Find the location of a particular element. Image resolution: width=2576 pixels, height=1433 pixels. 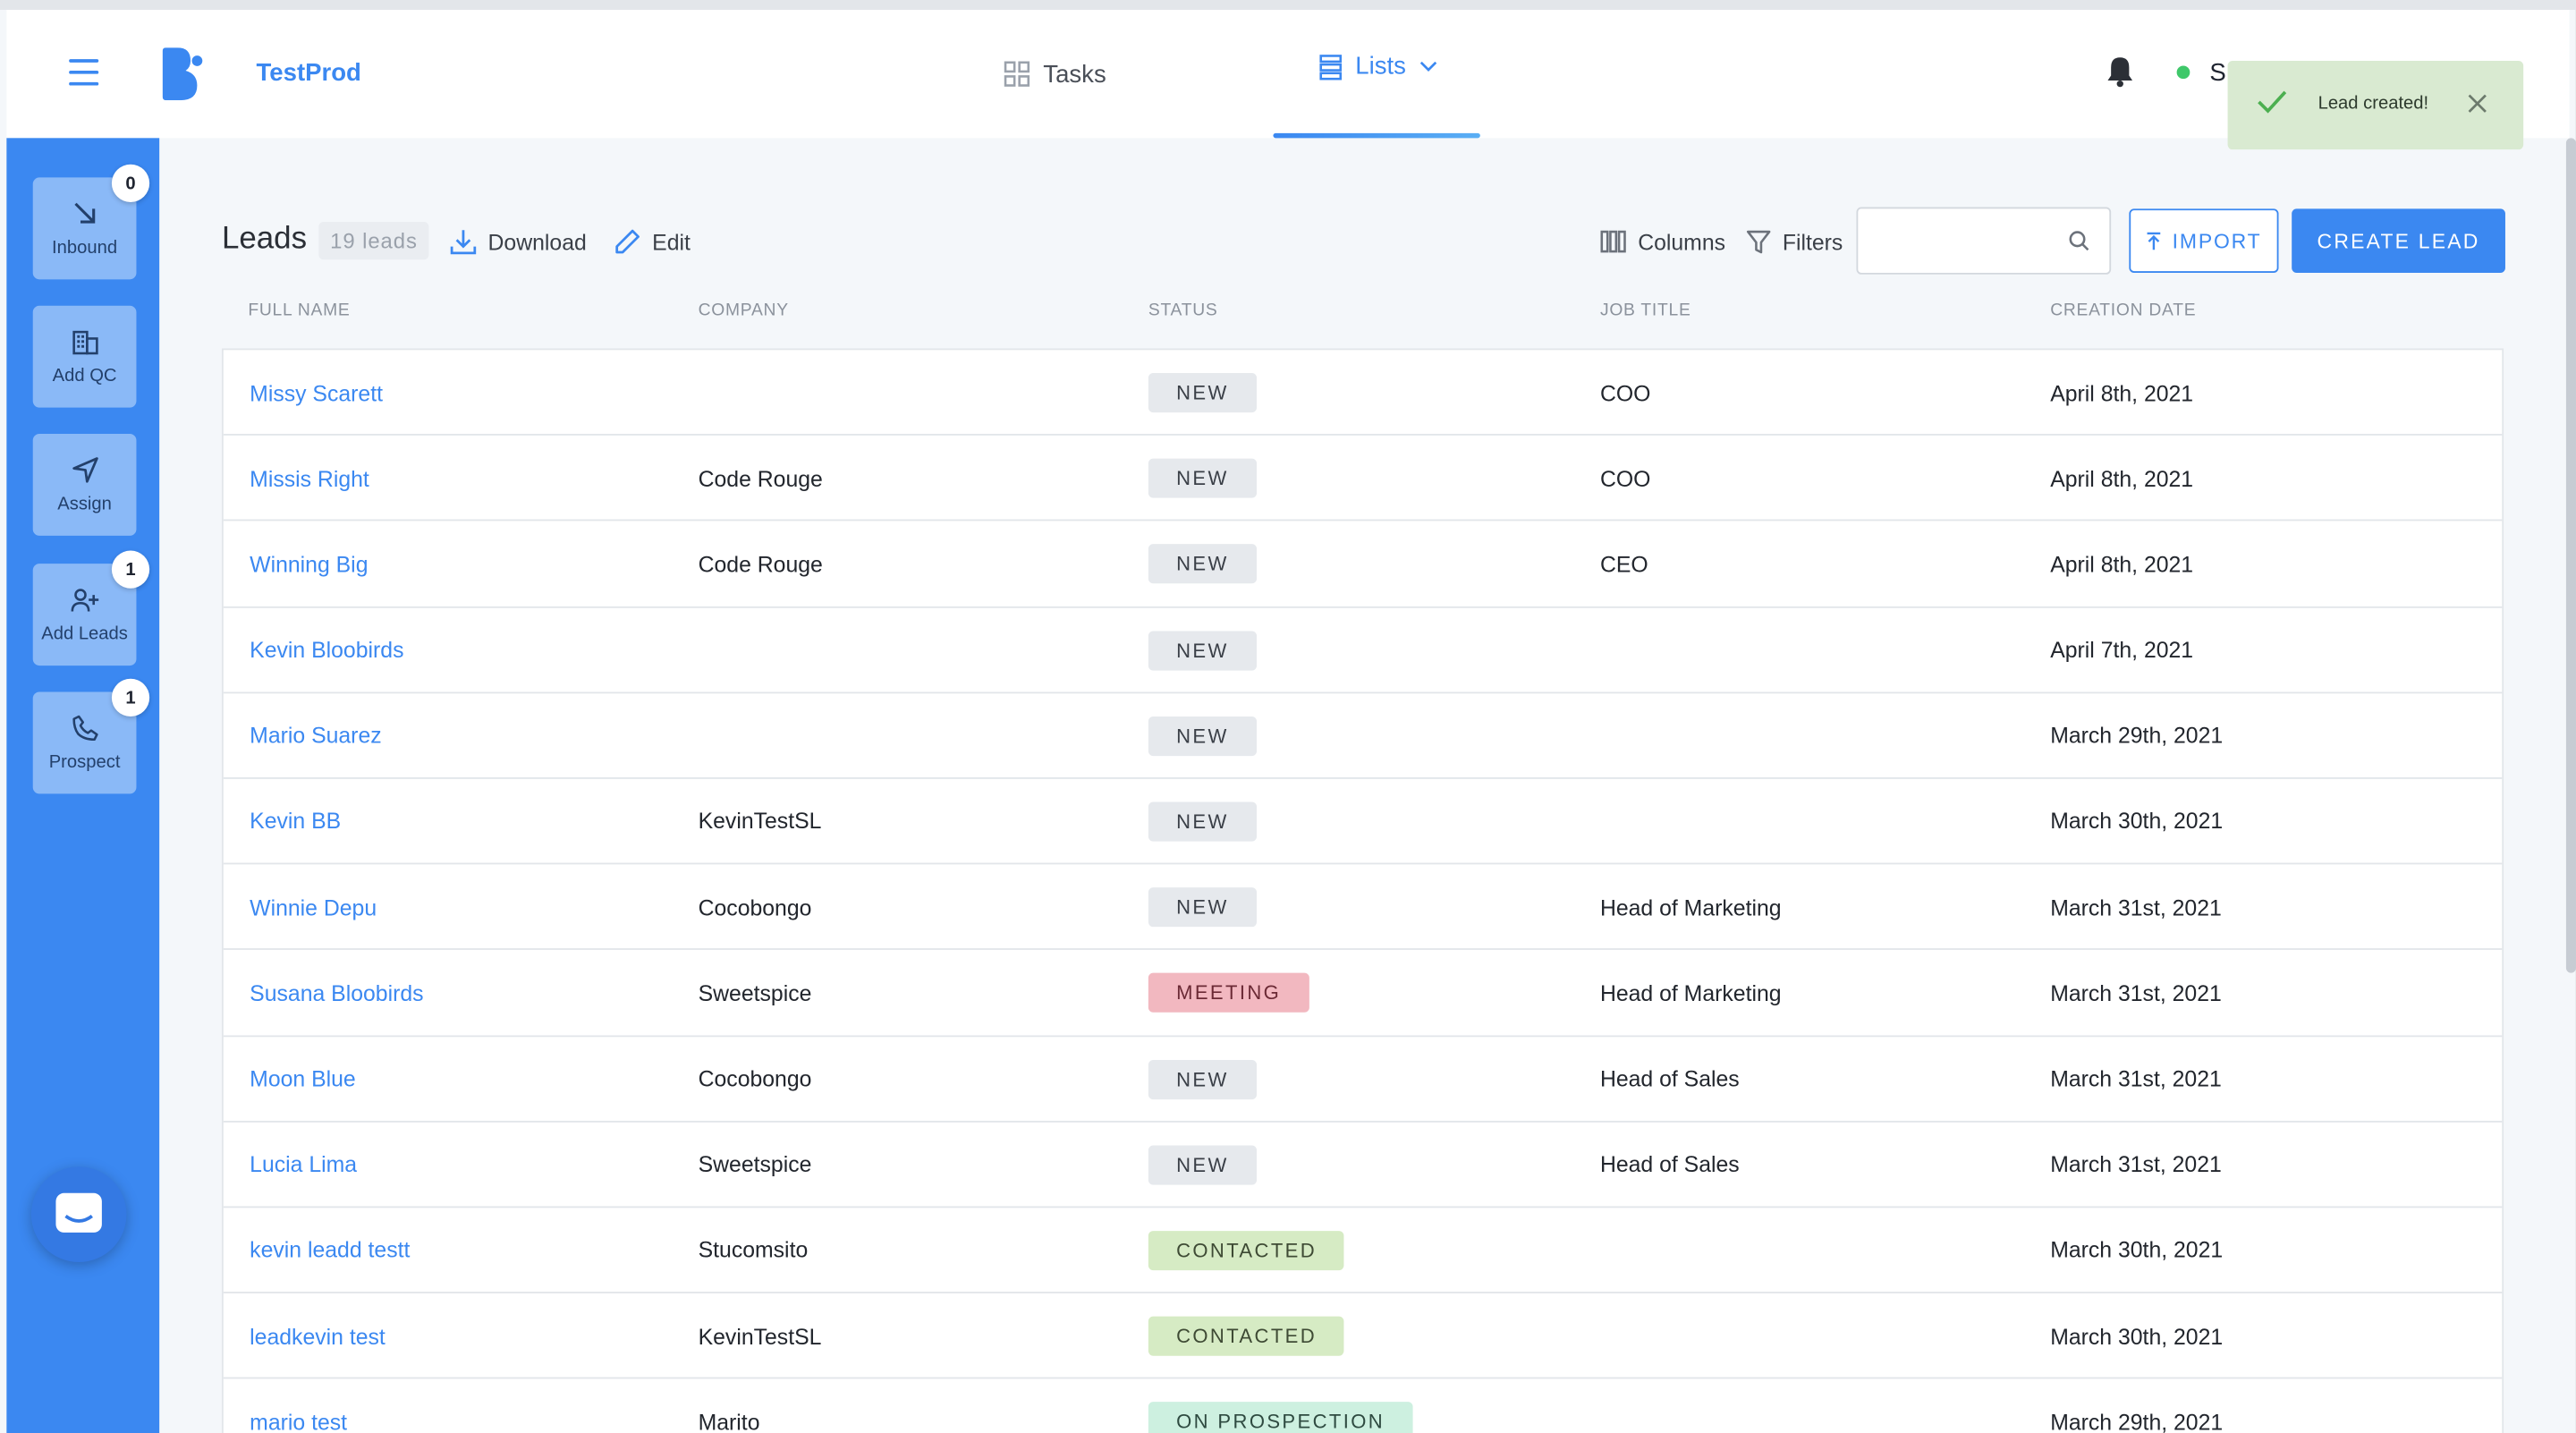

lead-name-link: Winnie Depu is located at coordinates (313, 908).